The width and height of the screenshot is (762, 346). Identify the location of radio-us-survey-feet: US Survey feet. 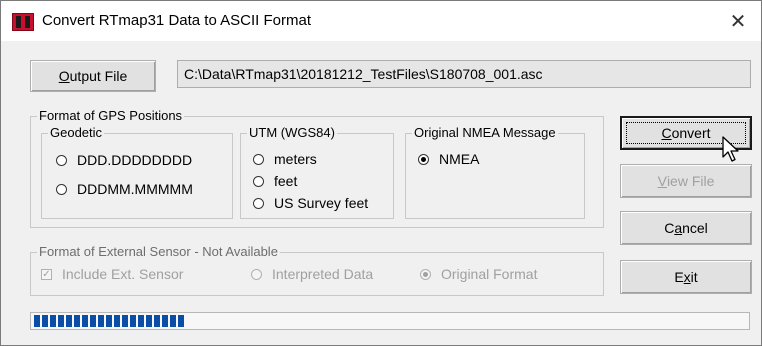
(310, 203).